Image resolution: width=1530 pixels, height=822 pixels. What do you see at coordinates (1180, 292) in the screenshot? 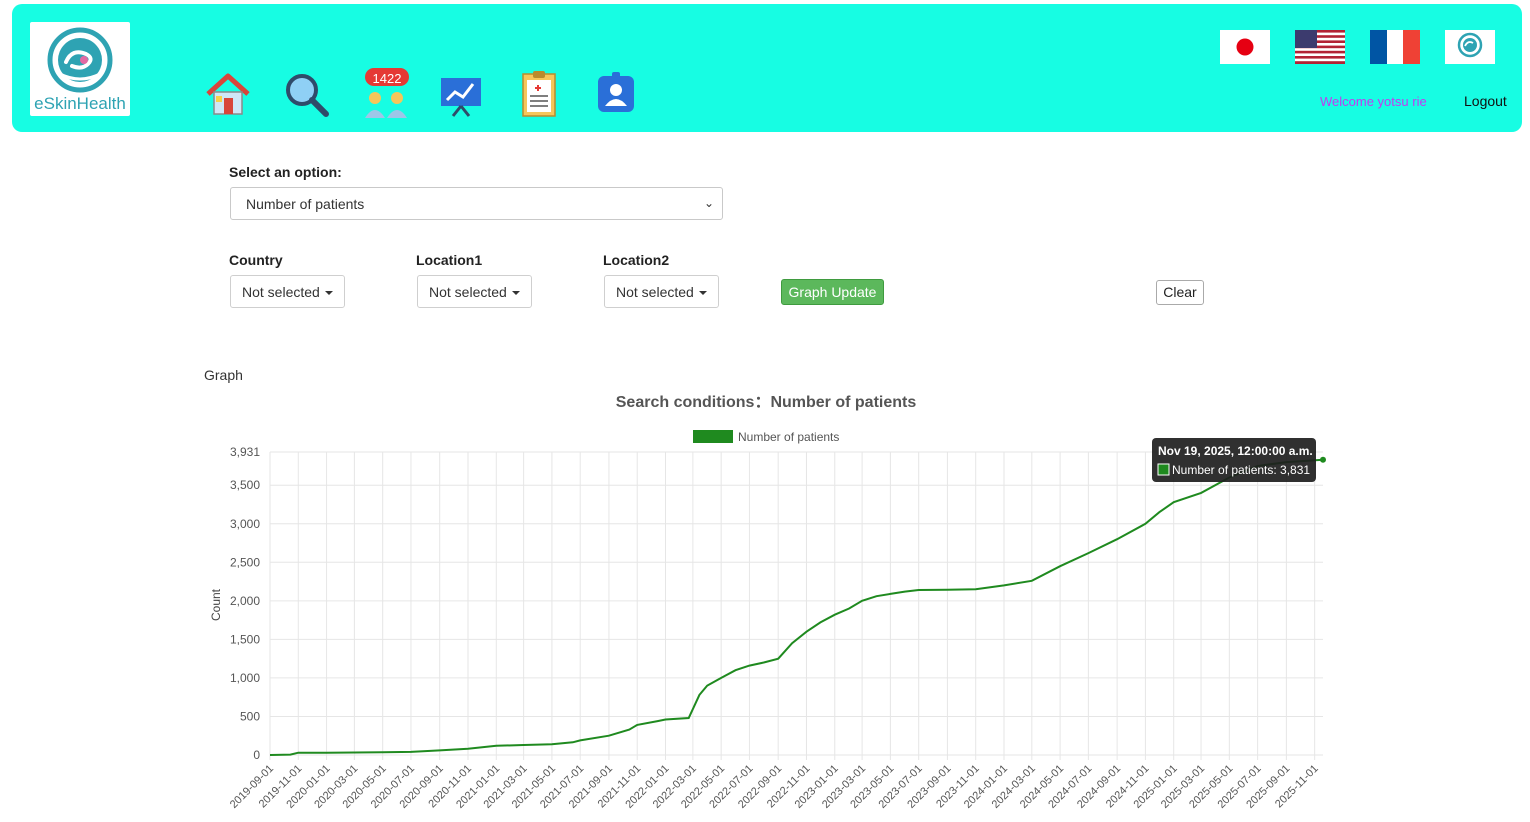
I see `clear-button: Clear` at bounding box center [1180, 292].